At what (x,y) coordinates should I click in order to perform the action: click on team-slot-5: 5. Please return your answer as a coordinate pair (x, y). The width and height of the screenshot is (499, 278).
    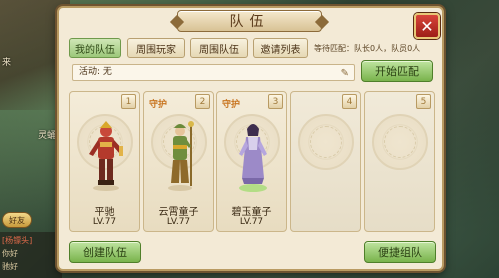
    Looking at the image, I should click on (399, 161).